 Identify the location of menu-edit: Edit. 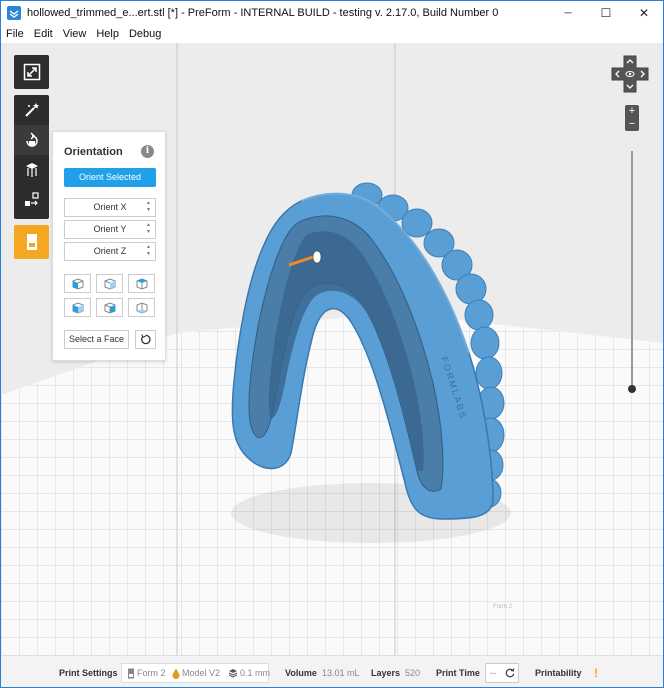
(43, 34).